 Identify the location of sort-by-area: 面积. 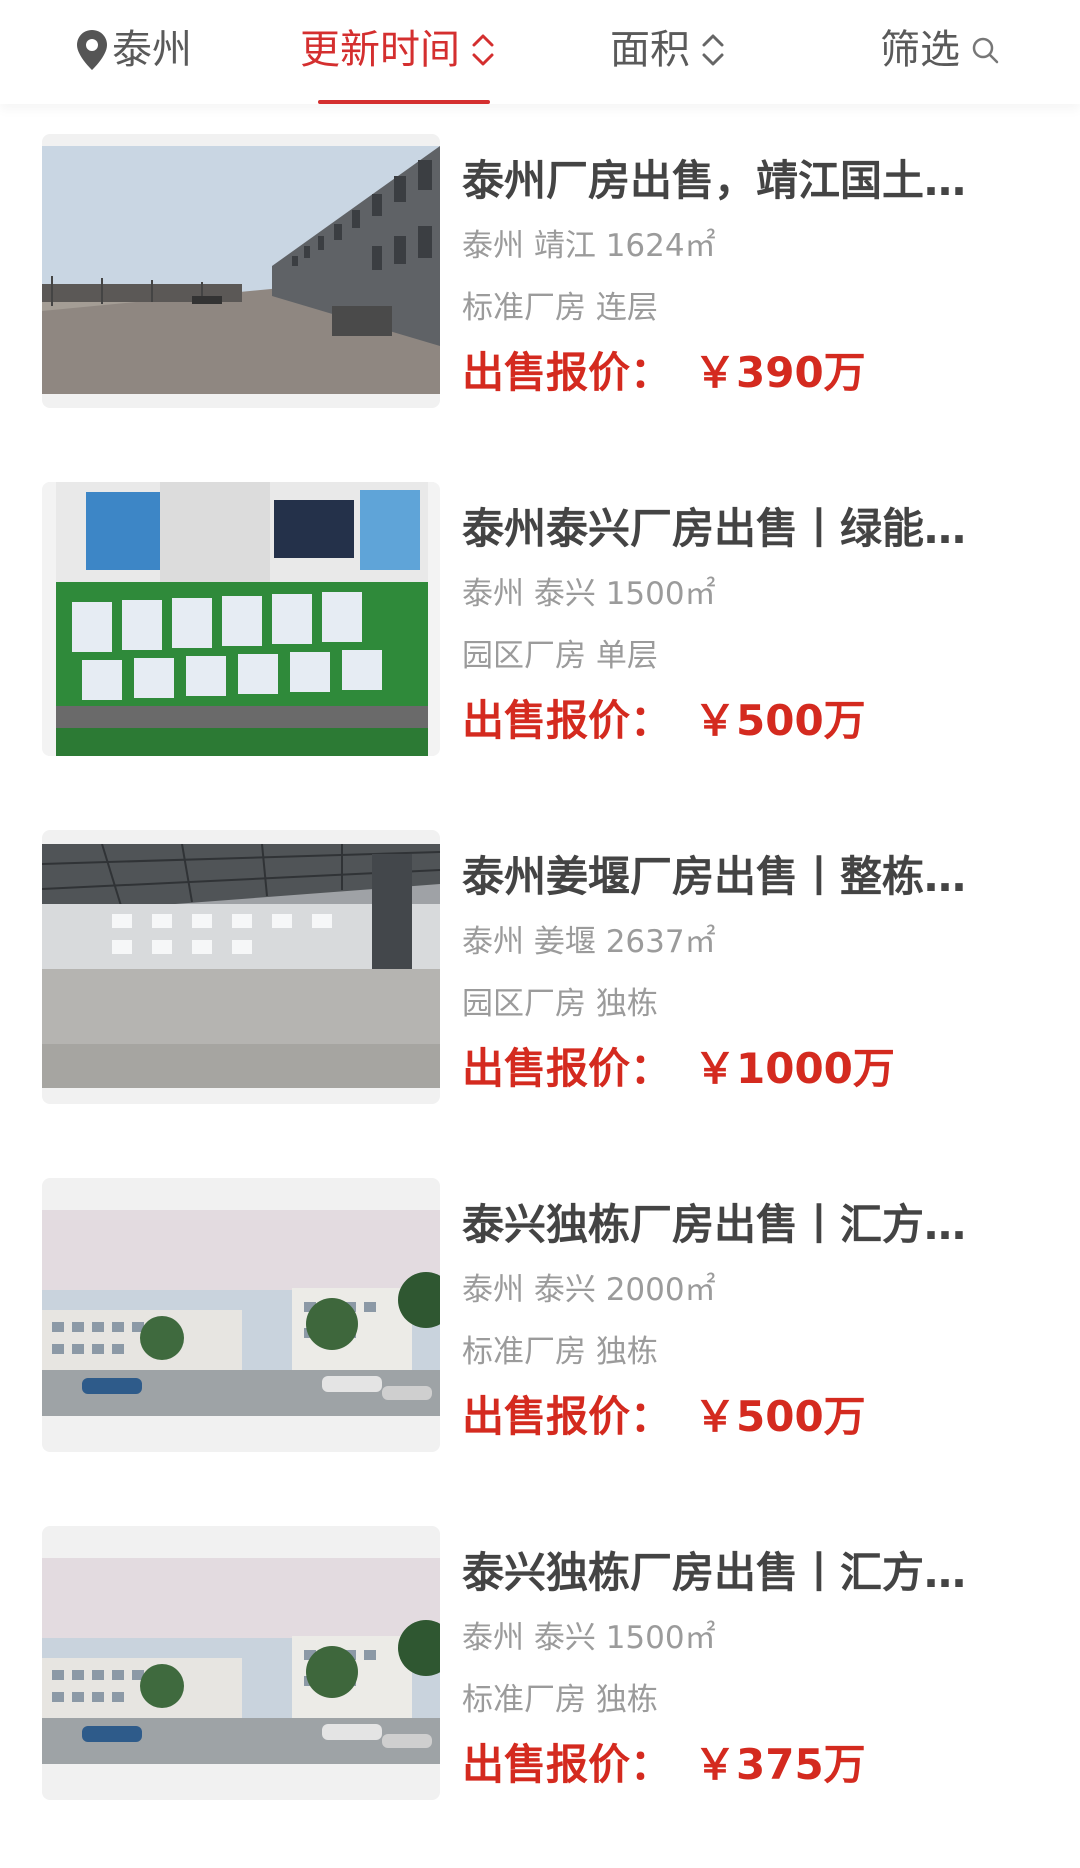
(668, 50).